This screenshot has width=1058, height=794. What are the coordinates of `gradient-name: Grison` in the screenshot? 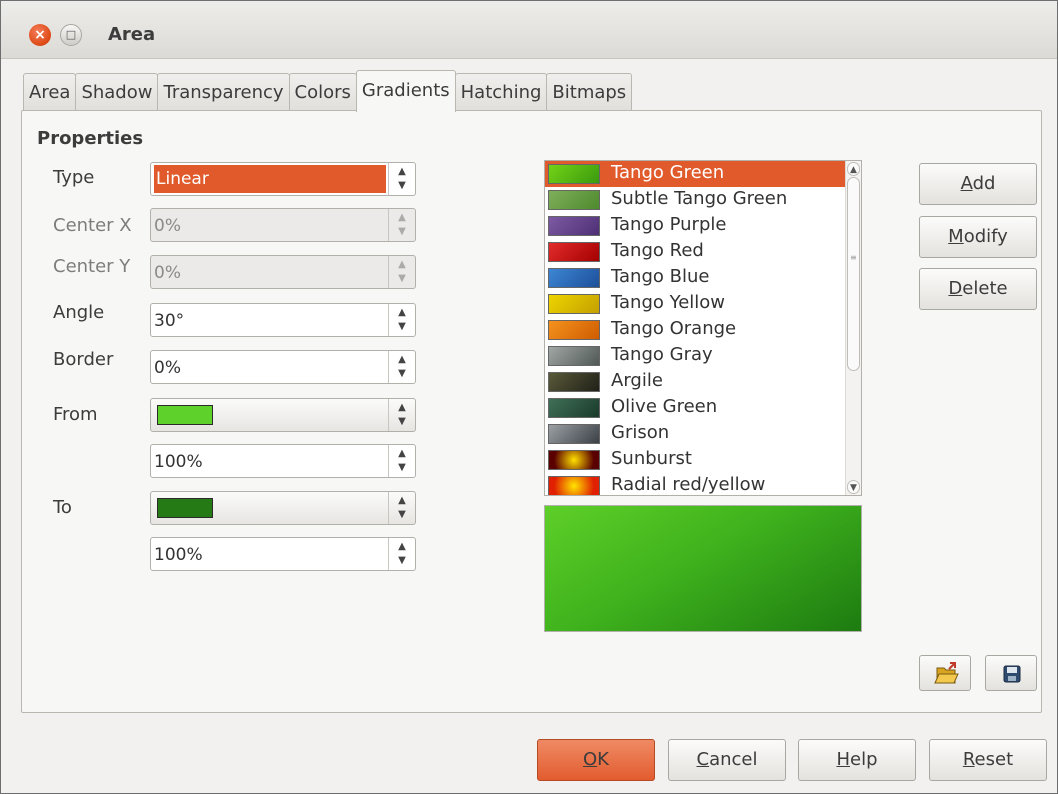 It's located at (640, 432).